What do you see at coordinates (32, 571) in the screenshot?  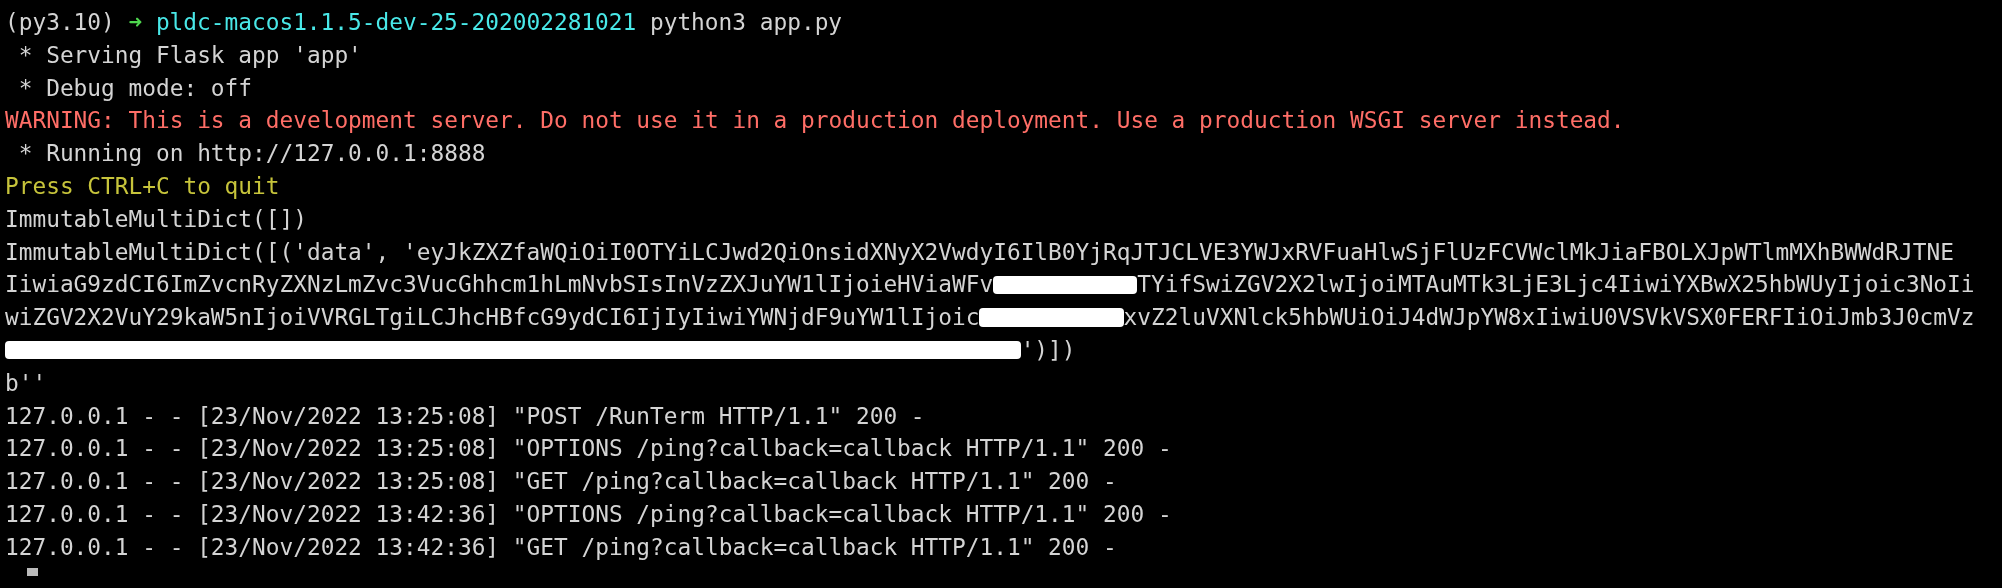 I see `terminal-cursor` at bounding box center [32, 571].